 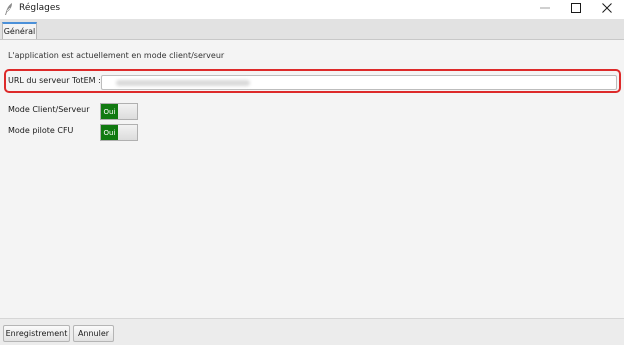 What do you see at coordinates (312, 9) in the screenshot?
I see `title-bar: Réglages` at bounding box center [312, 9].